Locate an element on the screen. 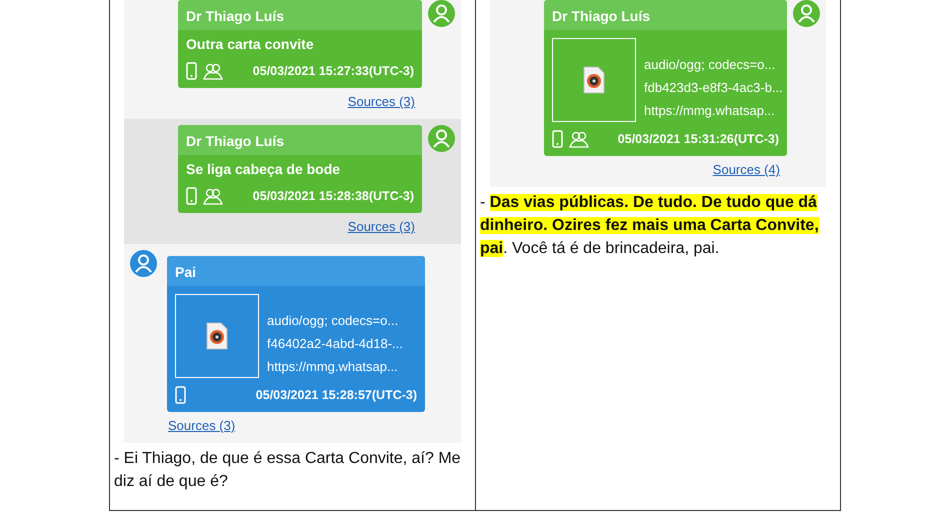  message-text: Se liga cabeça de bode is located at coordinates (263, 169).